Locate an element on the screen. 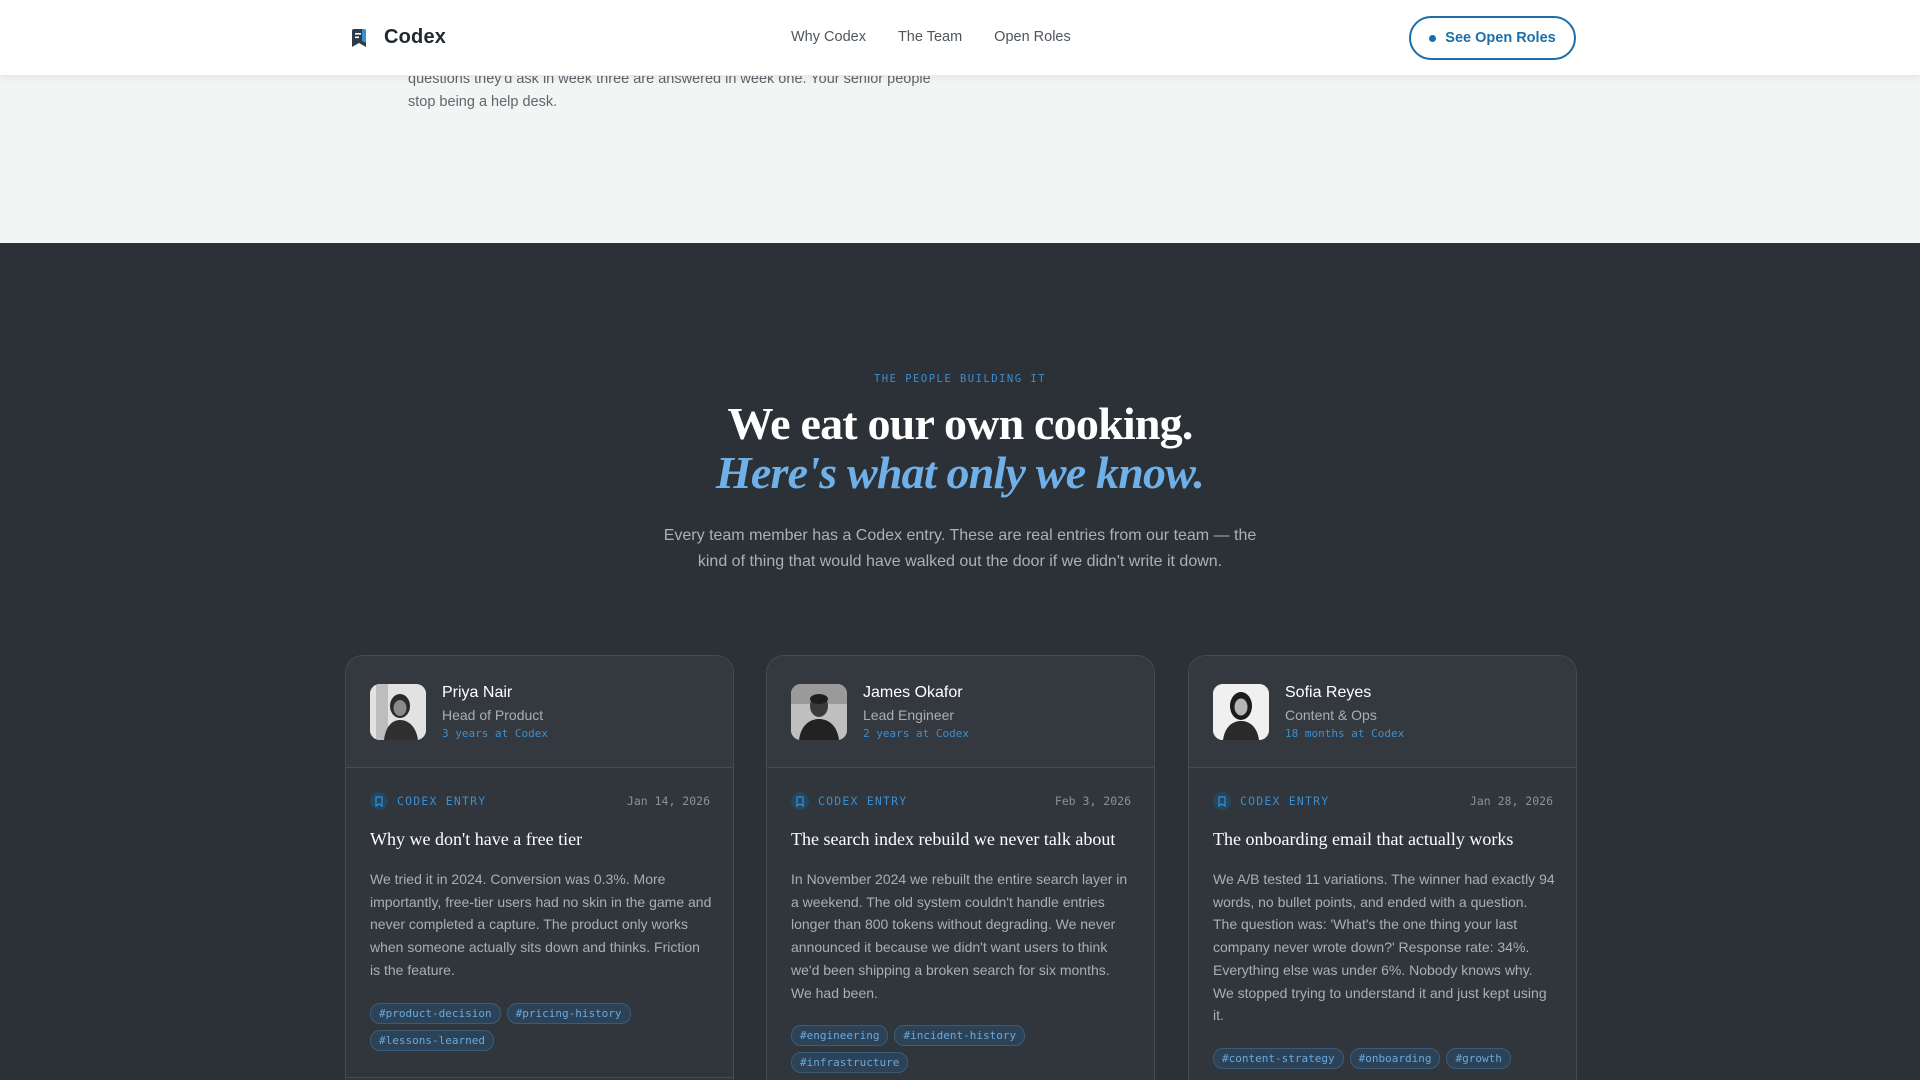  tag: #growth is located at coordinates (1478, 1058).